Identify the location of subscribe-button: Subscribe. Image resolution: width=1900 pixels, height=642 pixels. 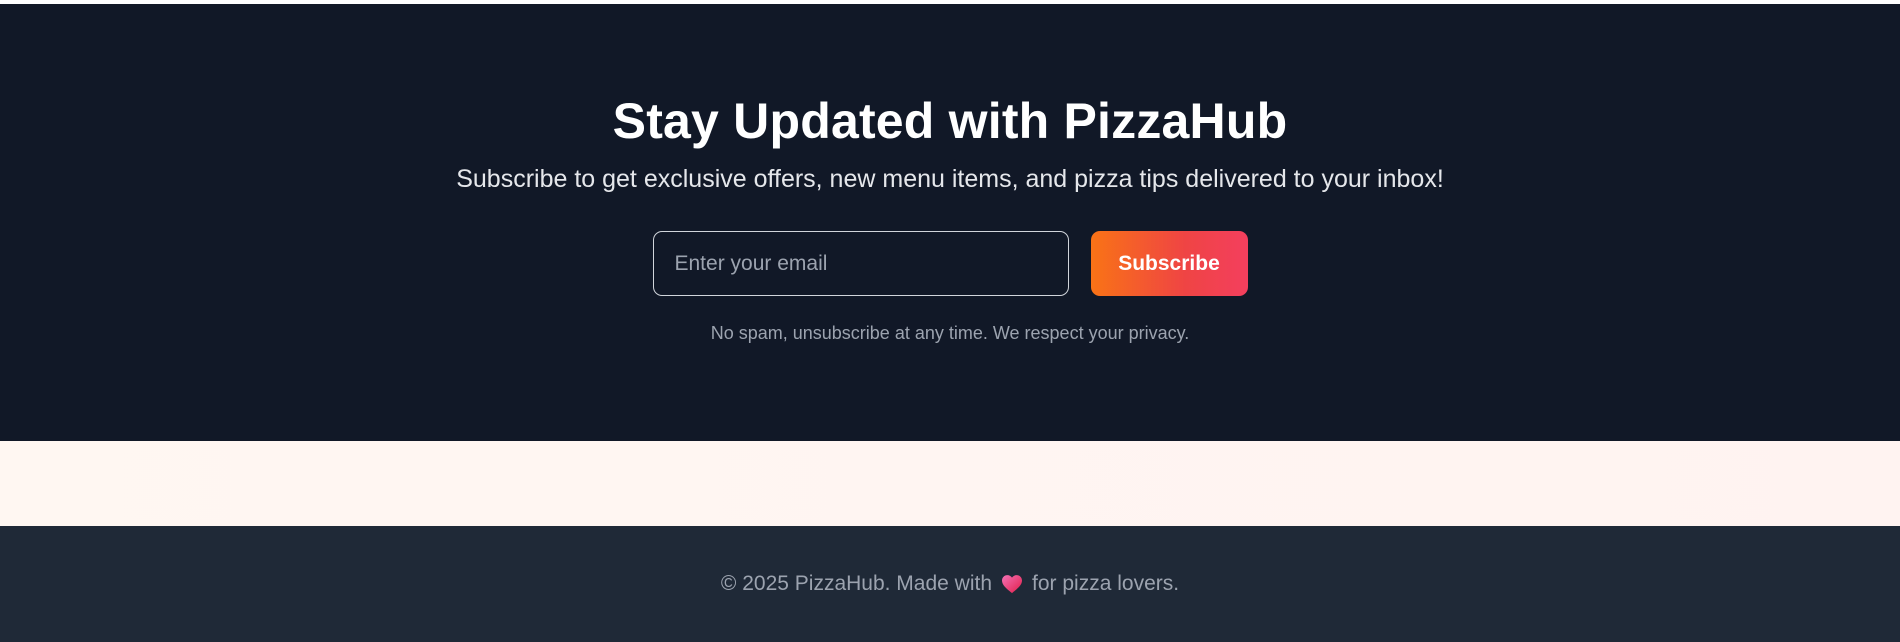
(1169, 263).